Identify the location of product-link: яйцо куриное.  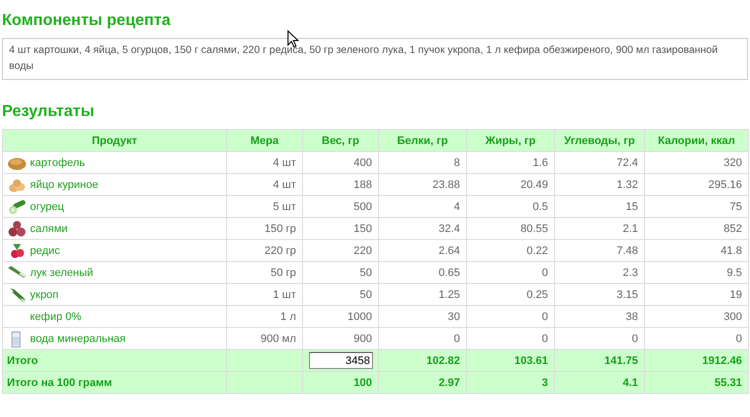
(64, 184).